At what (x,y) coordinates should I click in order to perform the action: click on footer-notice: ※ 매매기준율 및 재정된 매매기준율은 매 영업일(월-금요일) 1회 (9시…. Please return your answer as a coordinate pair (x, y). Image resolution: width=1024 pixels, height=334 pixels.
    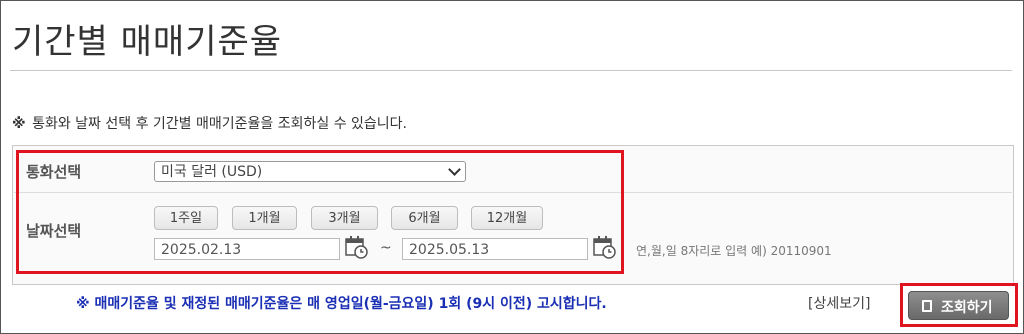
    Looking at the image, I should click on (341, 304).